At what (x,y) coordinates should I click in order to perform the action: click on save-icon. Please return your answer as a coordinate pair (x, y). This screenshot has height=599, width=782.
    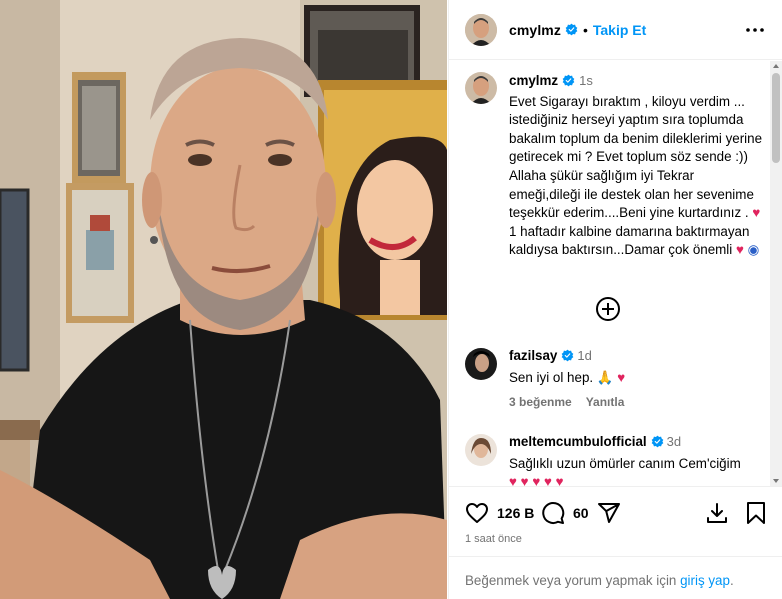
    Looking at the image, I should click on (756, 513).